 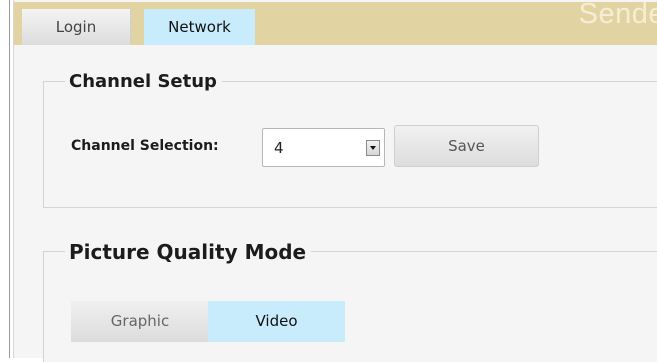 What do you see at coordinates (188, 252) in the screenshot?
I see `picture-quality-heading: Picture Quality Mode` at bounding box center [188, 252].